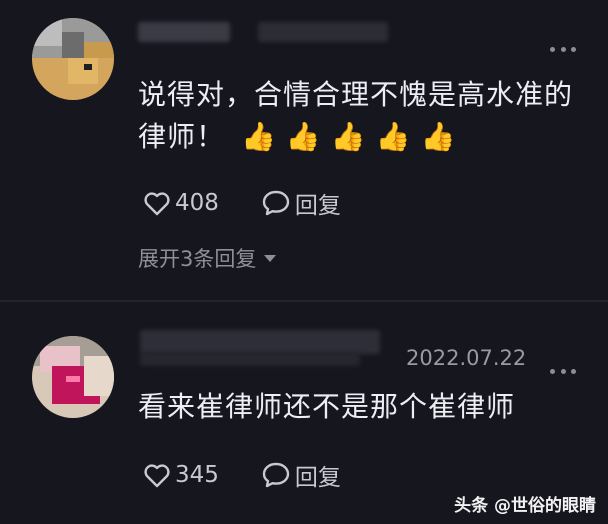  I want to click on thumbs-up-reactions: 👍 👍 👍 👍 👍, so click(348, 136).